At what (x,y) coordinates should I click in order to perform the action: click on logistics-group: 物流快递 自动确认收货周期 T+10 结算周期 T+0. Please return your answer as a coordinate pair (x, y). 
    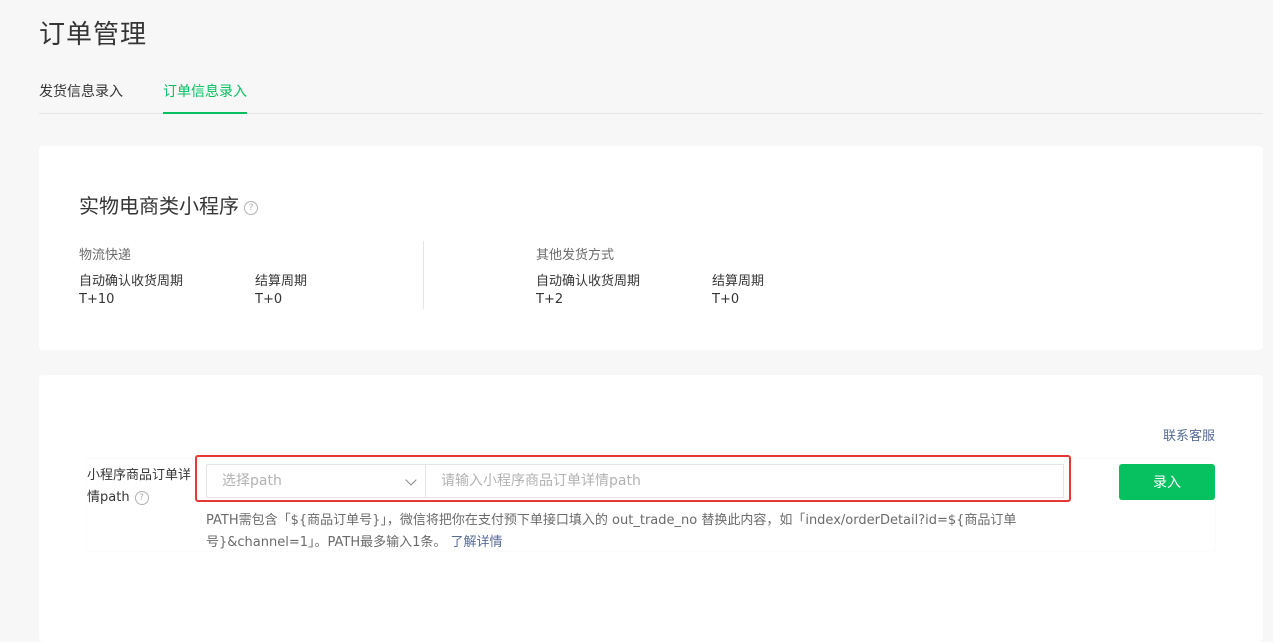
    Looking at the image, I should click on (193, 275).